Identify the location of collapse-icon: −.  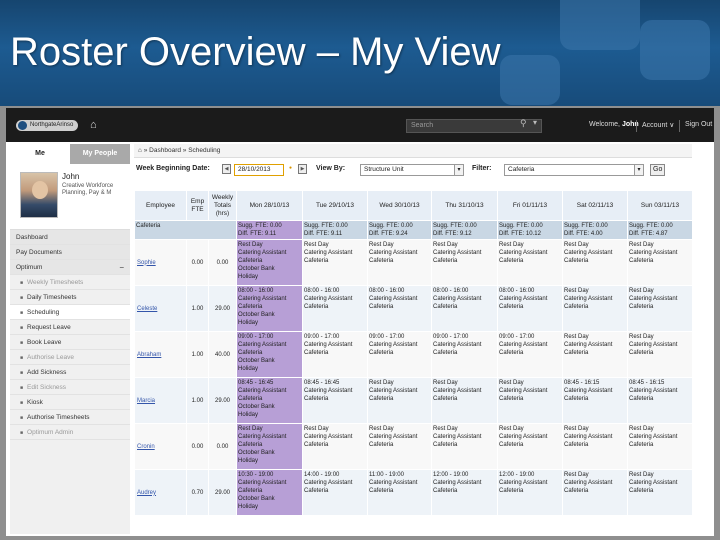
(121, 267).